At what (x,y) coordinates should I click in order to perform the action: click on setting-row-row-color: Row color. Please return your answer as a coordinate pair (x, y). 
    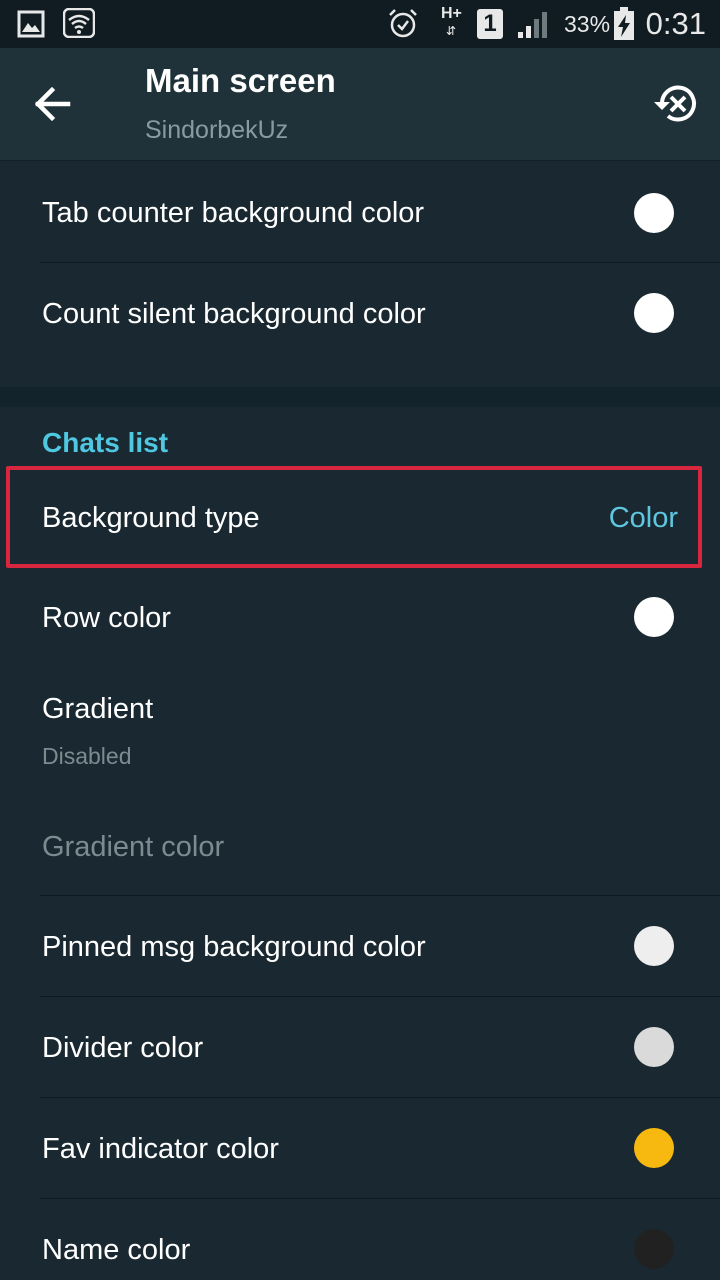
    Looking at the image, I should click on (360, 618).